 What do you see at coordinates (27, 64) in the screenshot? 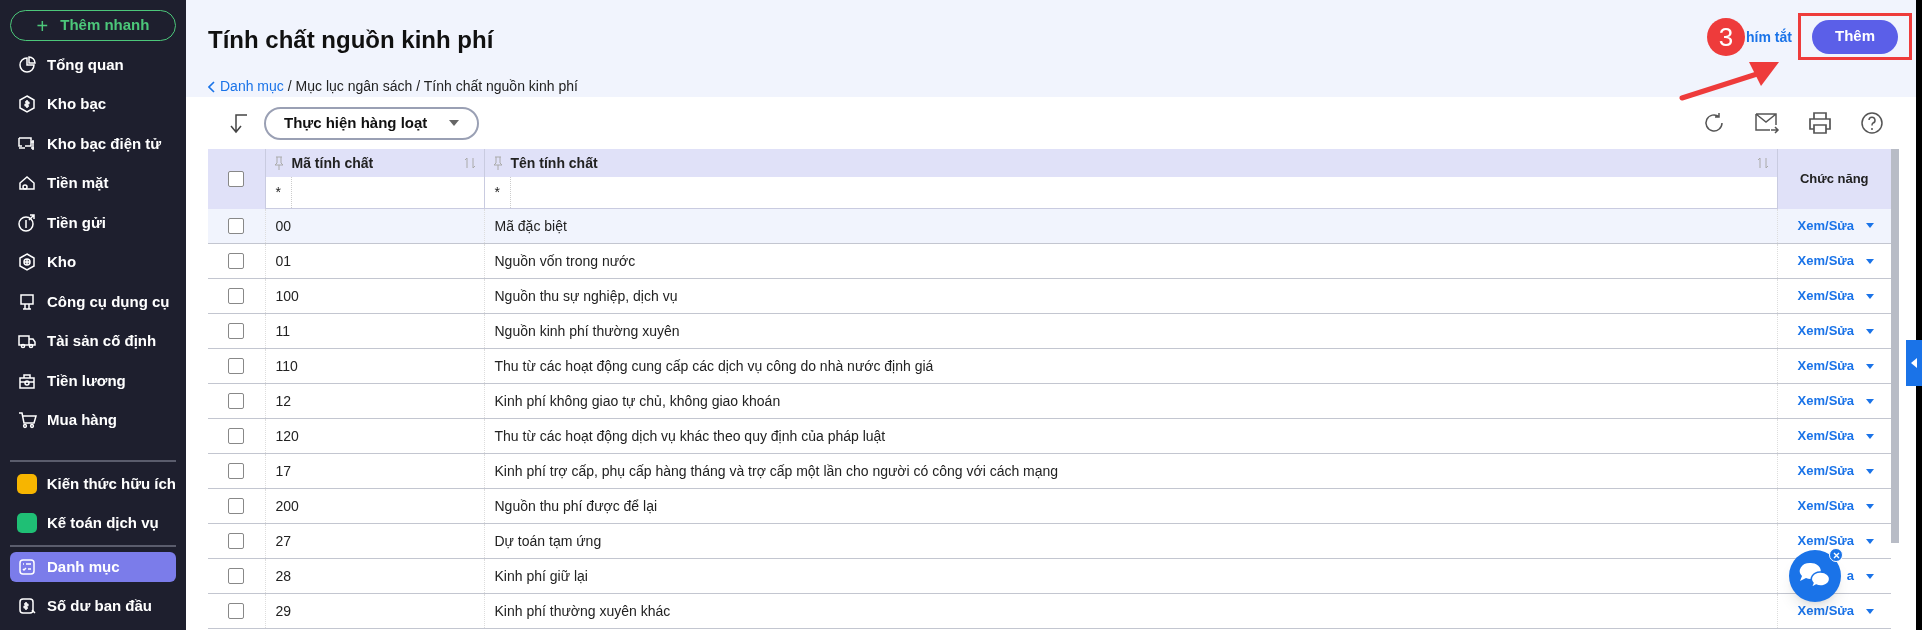
I see `pie-chart-icon` at bounding box center [27, 64].